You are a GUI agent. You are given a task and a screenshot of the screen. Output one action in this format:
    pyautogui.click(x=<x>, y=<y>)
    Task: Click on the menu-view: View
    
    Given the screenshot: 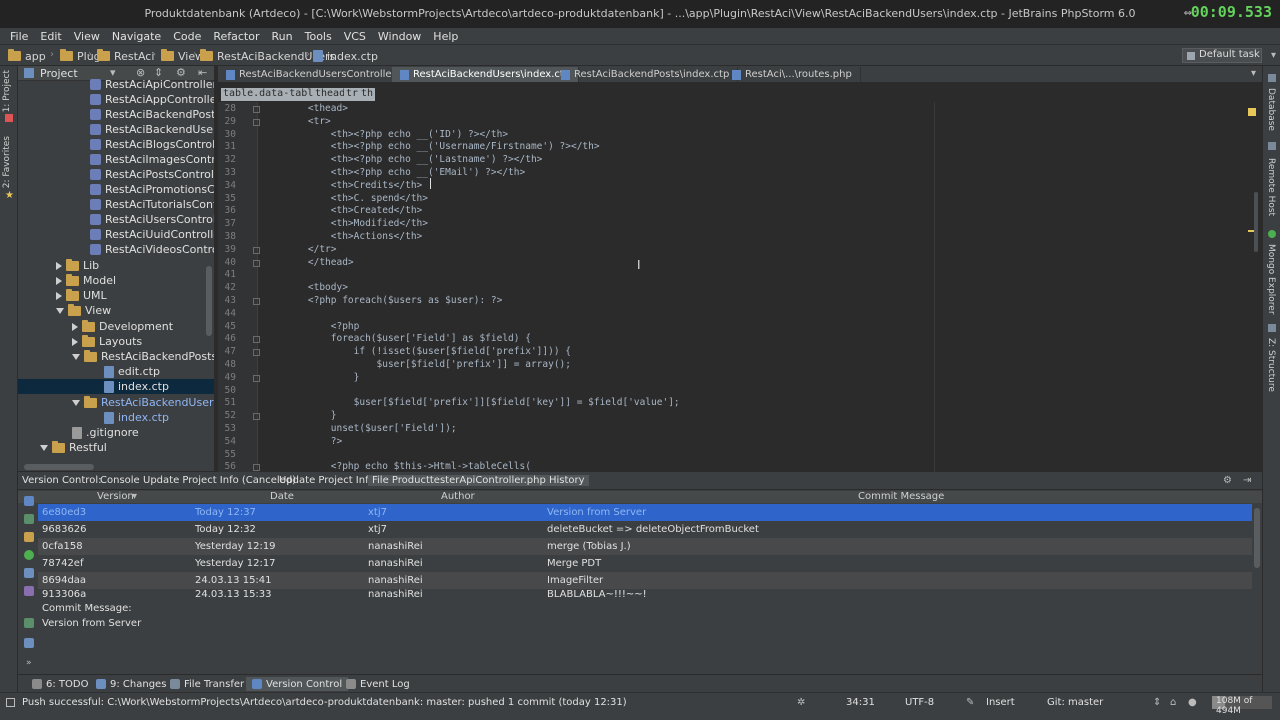 What is the action you would take?
    pyautogui.click(x=87, y=36)
    